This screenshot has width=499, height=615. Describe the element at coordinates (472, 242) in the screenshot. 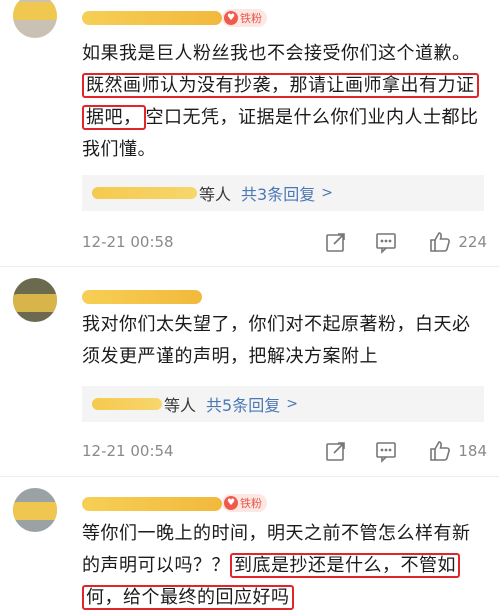

I see `like-count: 224` at that location.